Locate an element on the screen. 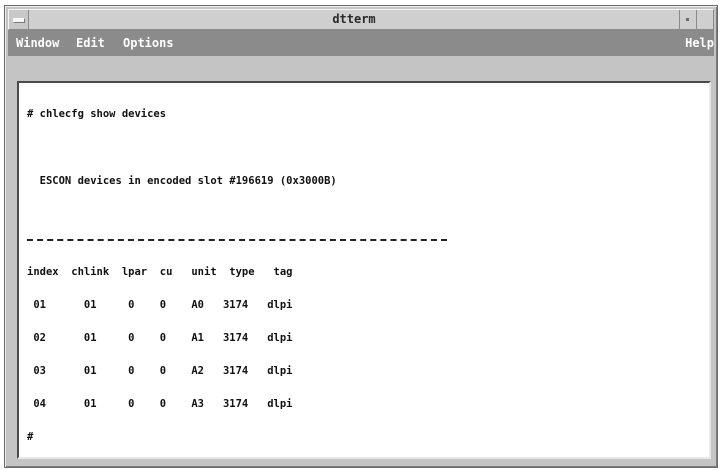 This screenshot has height=470, width=722. table-row: 03 01 0 0 A2 3174 dlpi is located at coordinates (160, 371).